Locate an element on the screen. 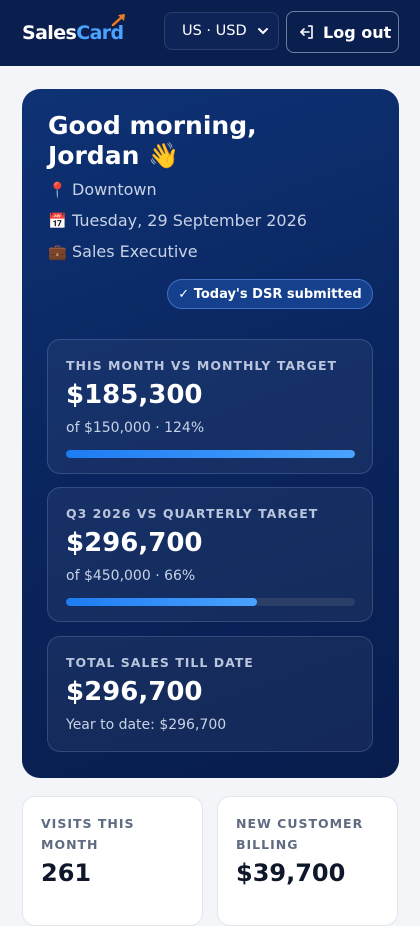 This screenshot has width=420, height=926. pin-icon: 📍 is located at coordinates (57, 189).